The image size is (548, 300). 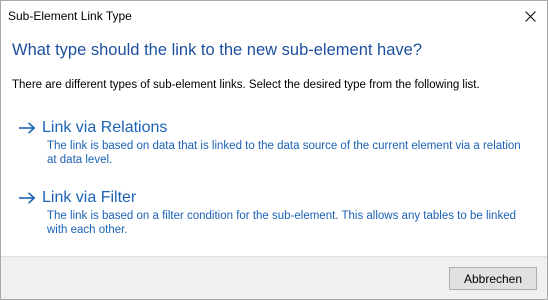 What do you see at coordinates (274, 16) in the screenshot?
I see `title-bar: Sub-Element Link Type` at bounding box center [274, 16].